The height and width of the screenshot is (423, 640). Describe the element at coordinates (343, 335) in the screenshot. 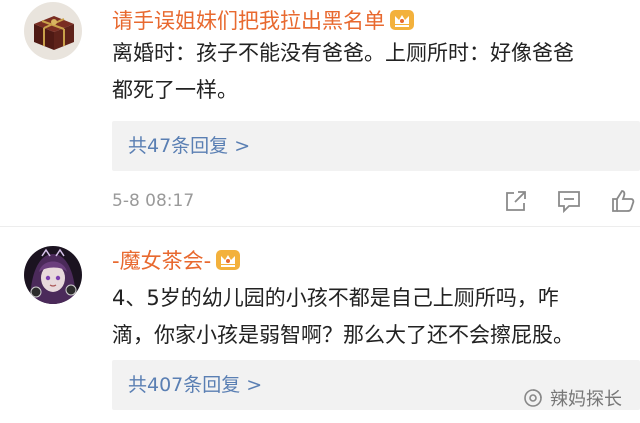

I see `comment-text-line: 滴，你家小孩是弱智啊？那么大了还不会擦屁股。` at that location.